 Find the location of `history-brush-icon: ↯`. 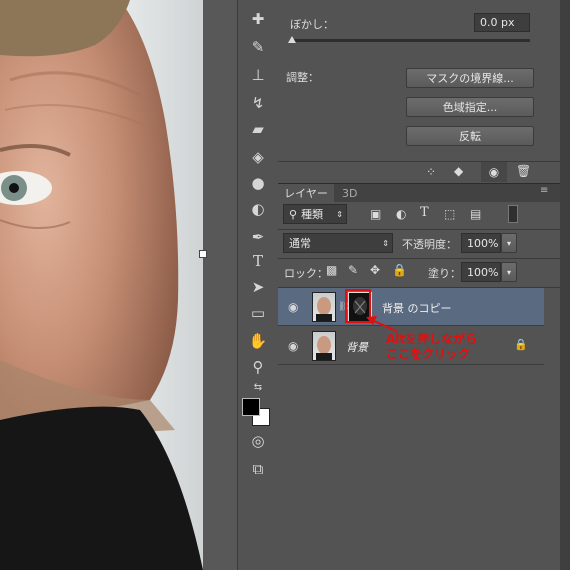

history-brush-icon: ↯ is located at coordinates (258, 103).